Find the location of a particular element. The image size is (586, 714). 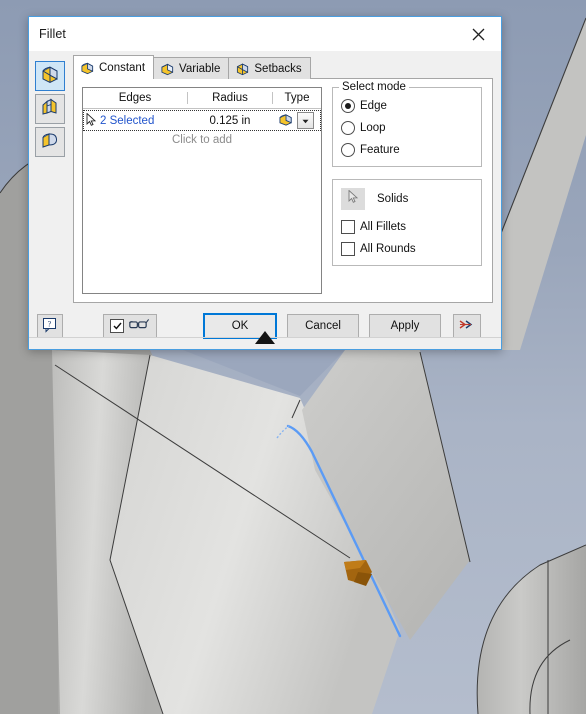

tabstrip: Constant Variable Setbacks is located at coordinates (283, 67).